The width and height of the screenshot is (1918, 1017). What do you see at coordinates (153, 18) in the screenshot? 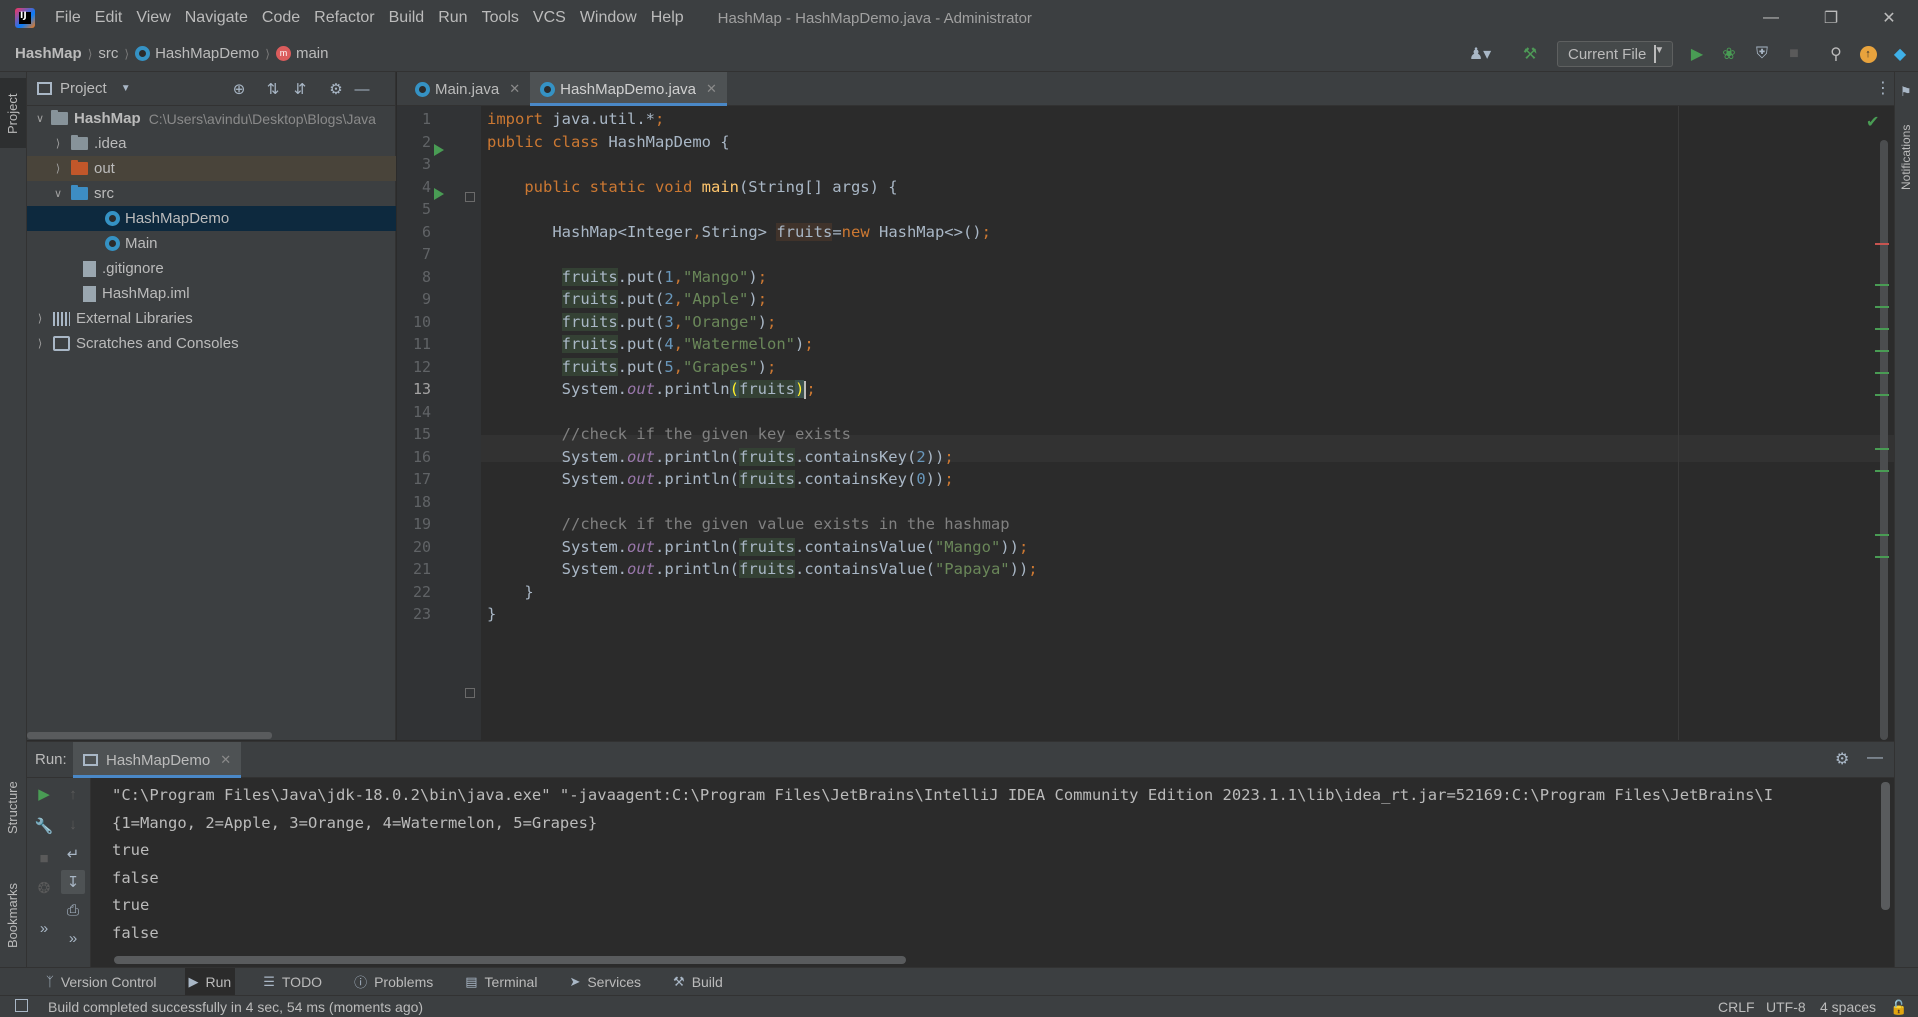
I see `menu-view: View` at bounding box center [153, 18].